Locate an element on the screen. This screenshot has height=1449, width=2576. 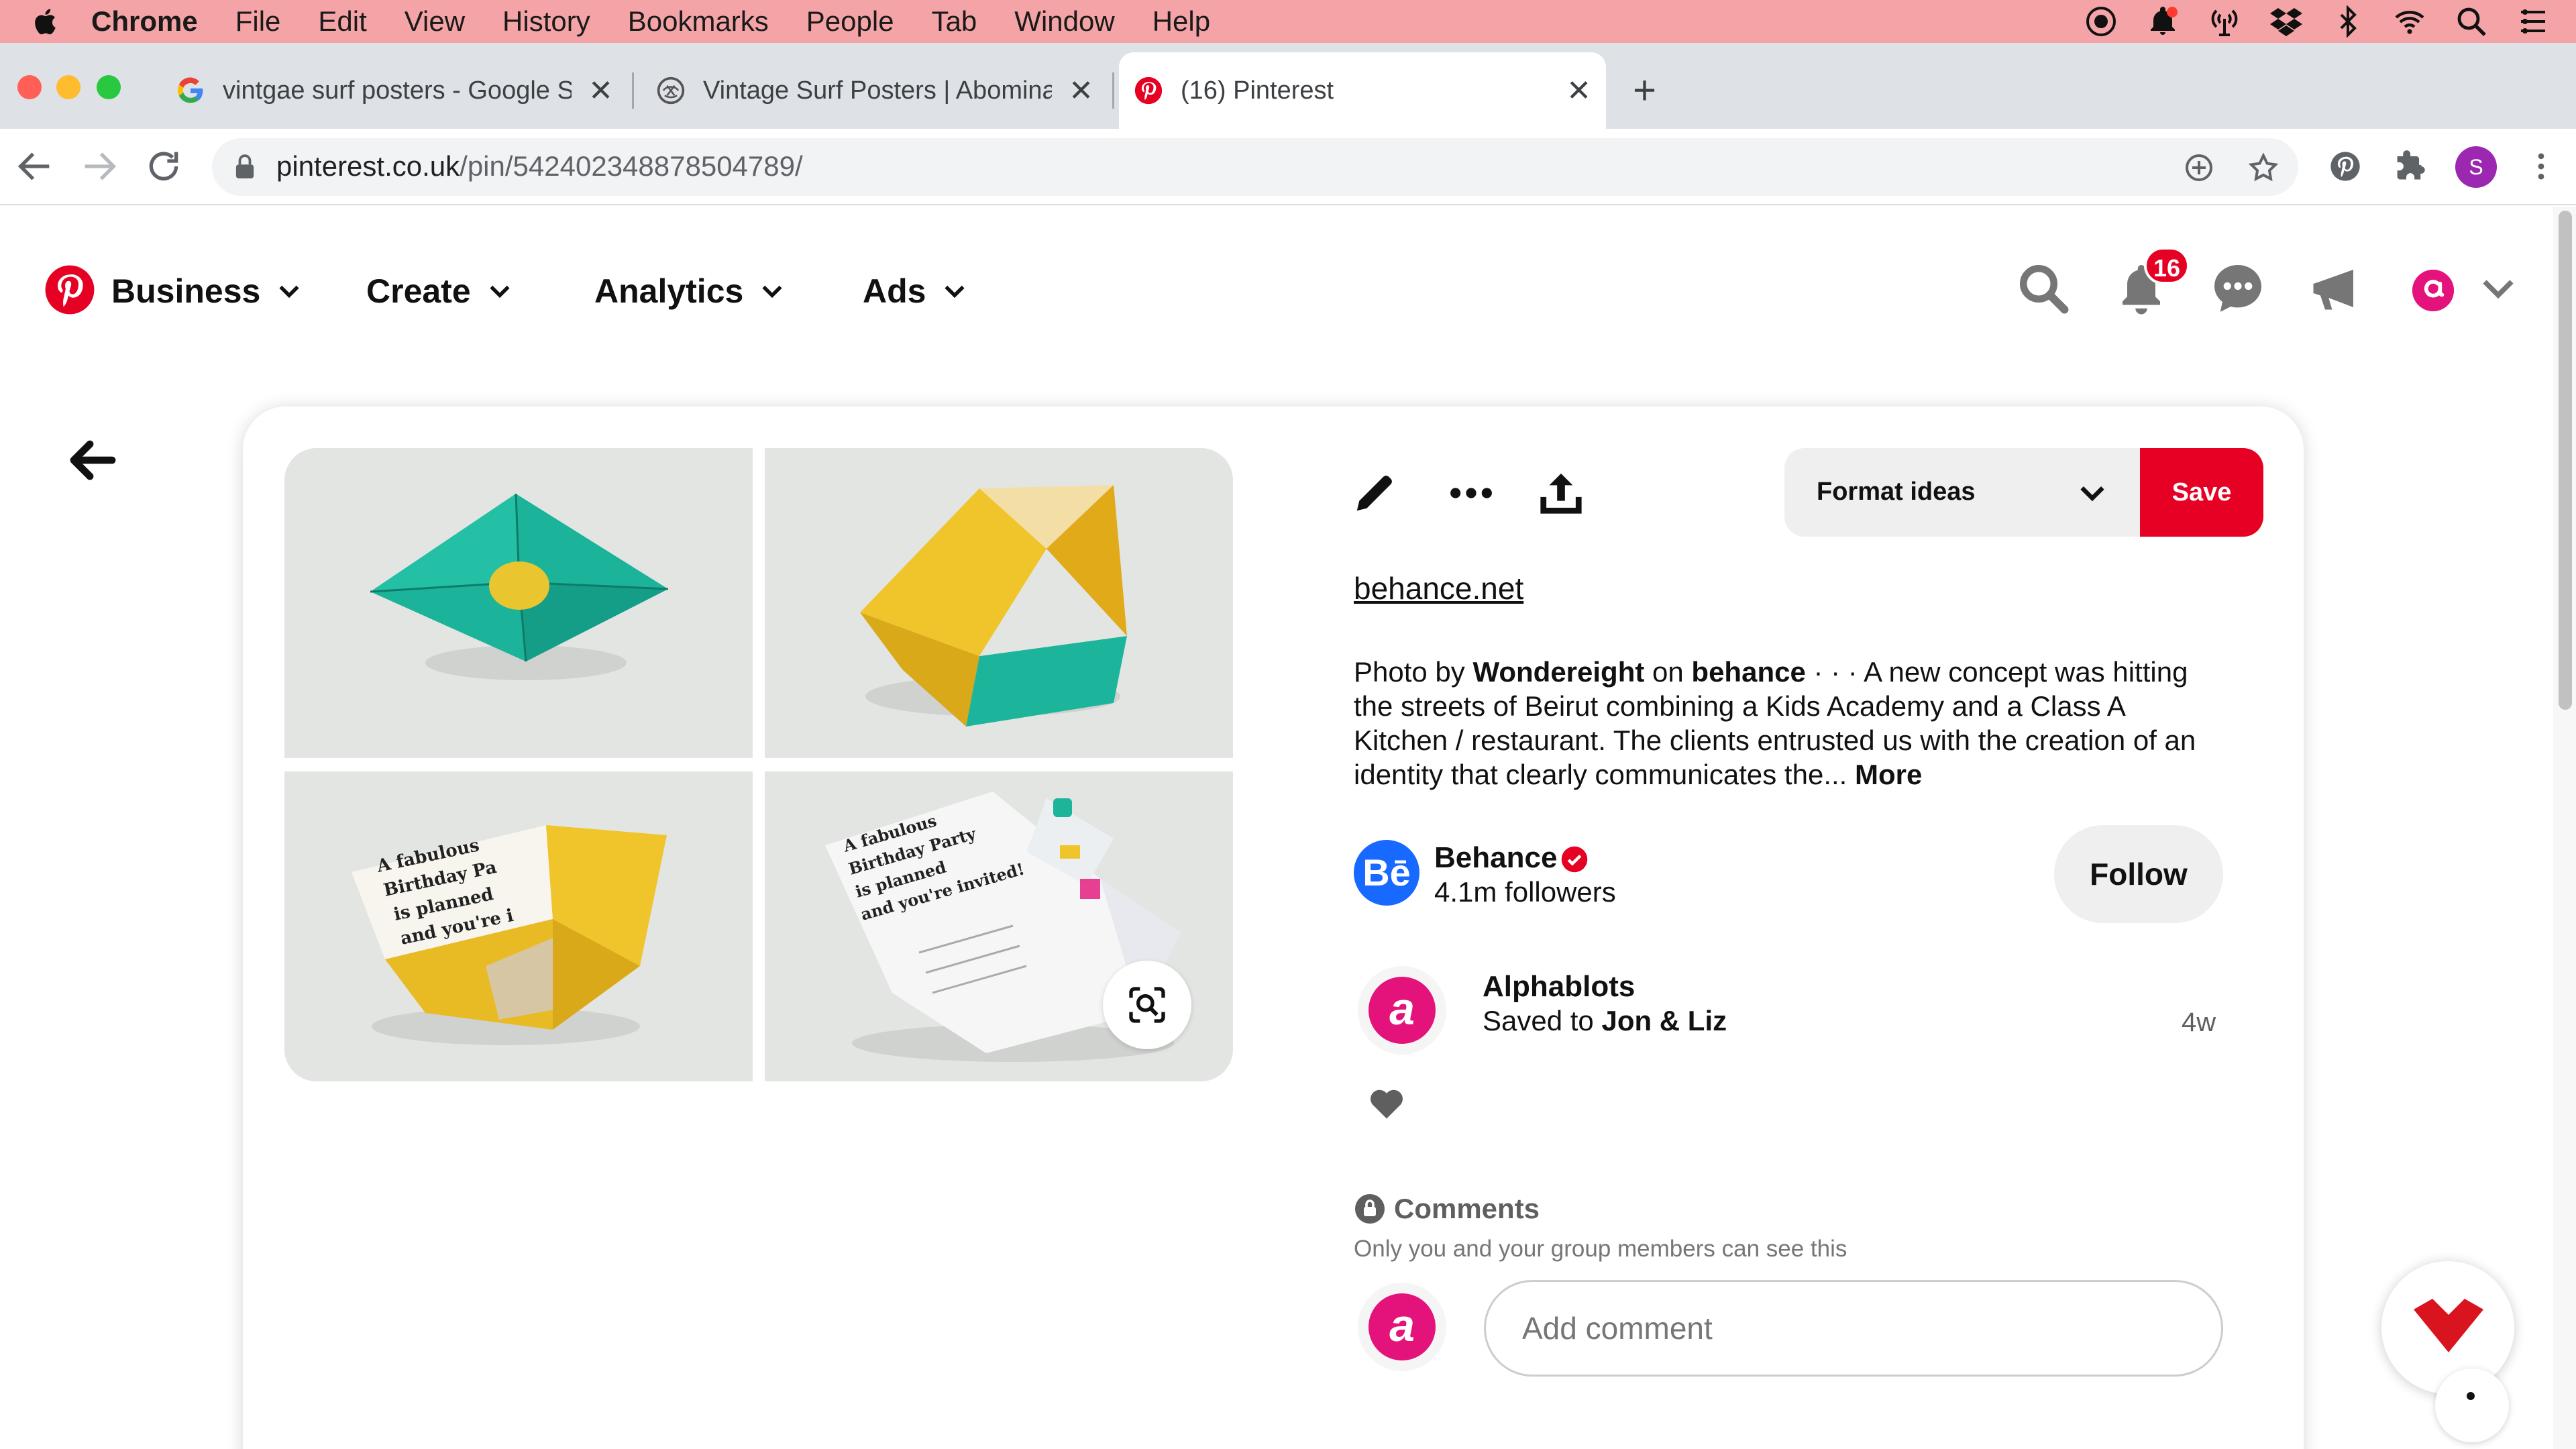
nav-create: Create is located at coordinates (439, 291).